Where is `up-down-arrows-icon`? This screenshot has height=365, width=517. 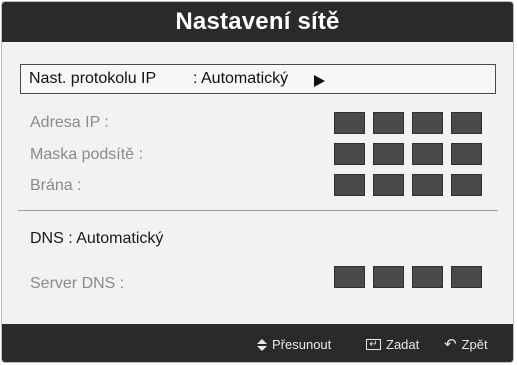
up-down-arrows-icon is located at coordinates (262, 344).